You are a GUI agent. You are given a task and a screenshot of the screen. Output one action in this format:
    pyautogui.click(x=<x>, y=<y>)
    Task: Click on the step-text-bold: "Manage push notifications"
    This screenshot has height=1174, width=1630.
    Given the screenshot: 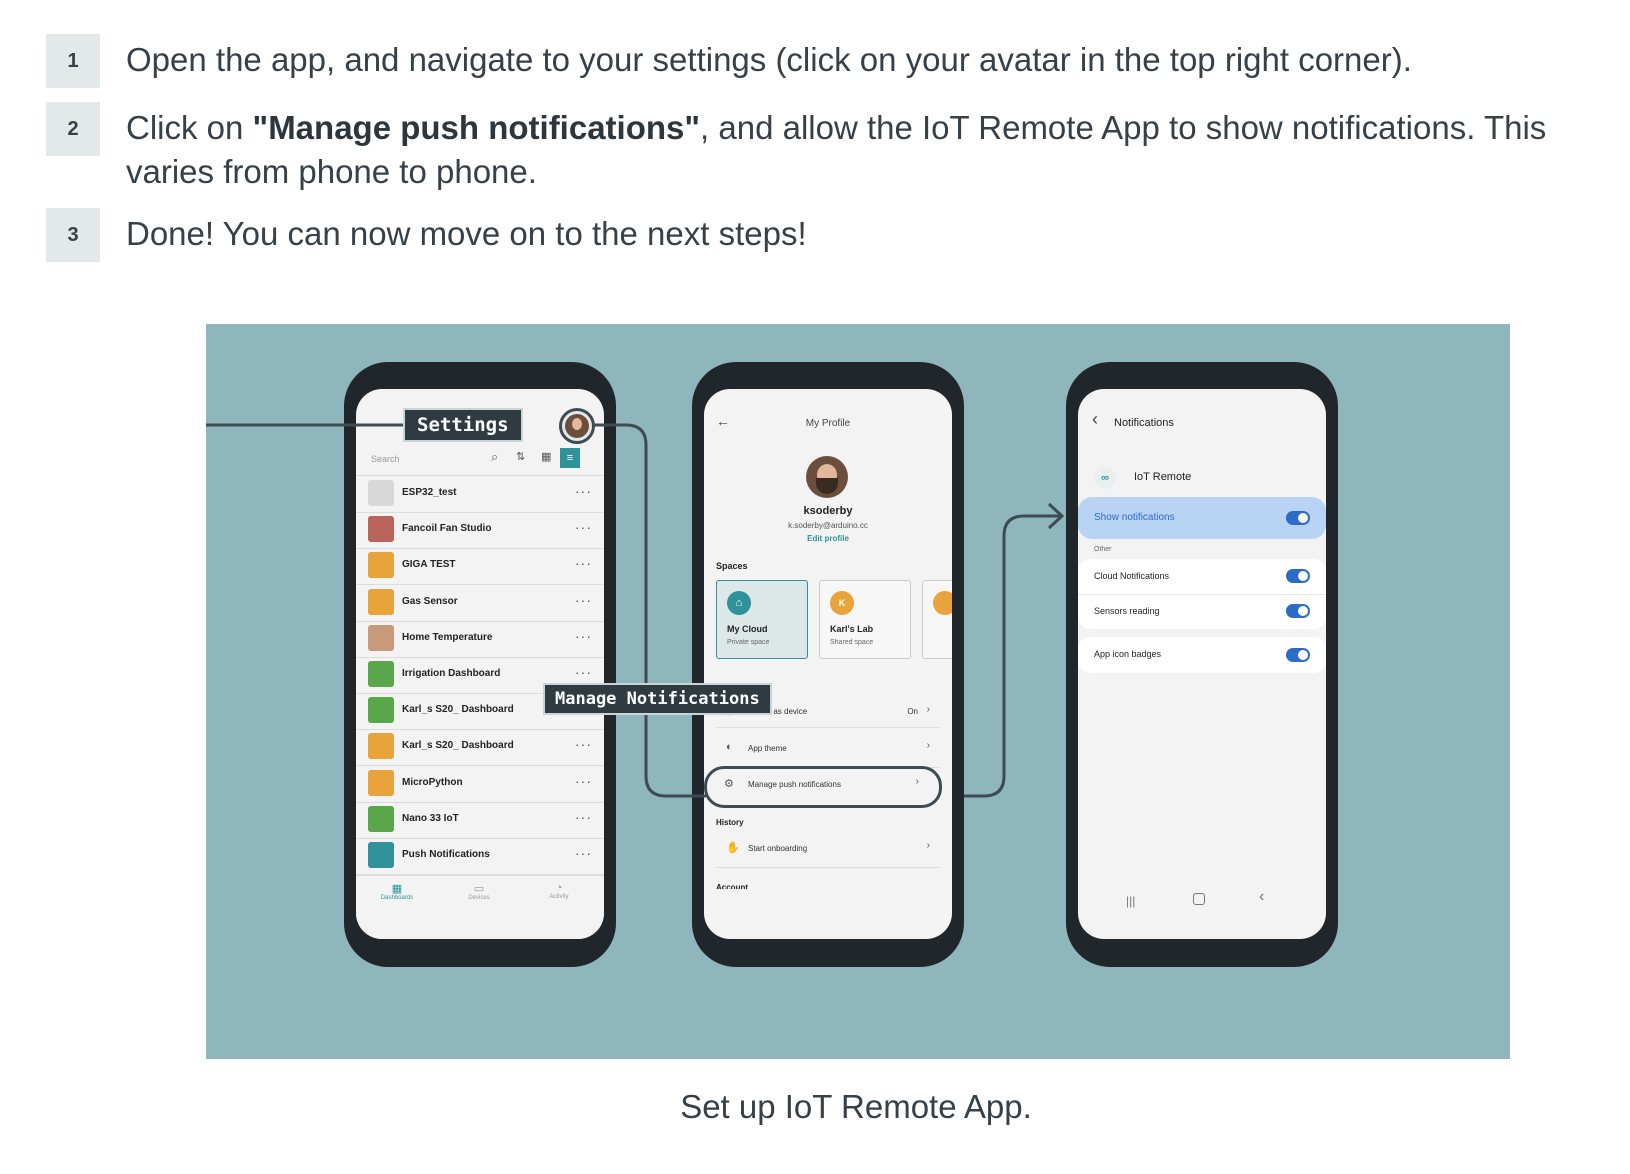 What is the action you would take?
    pyautogui.click(x=476, y=127)
    